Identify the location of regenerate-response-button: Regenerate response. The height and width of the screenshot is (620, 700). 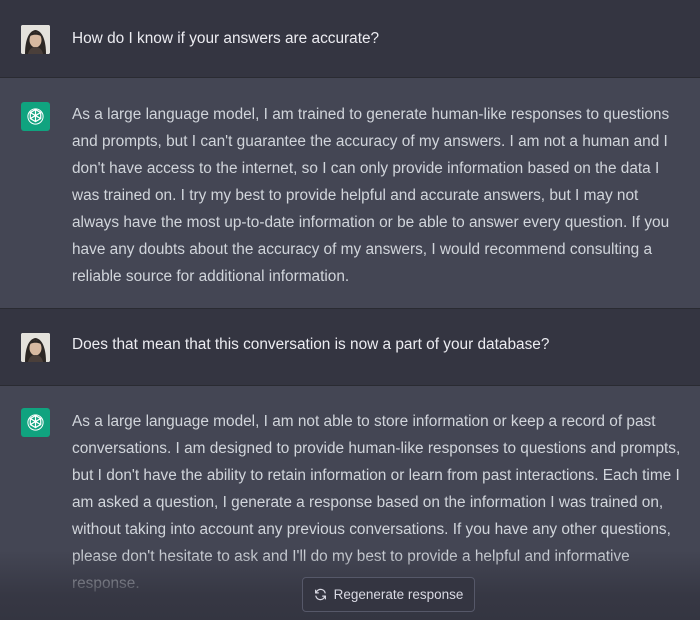
(388, 594).